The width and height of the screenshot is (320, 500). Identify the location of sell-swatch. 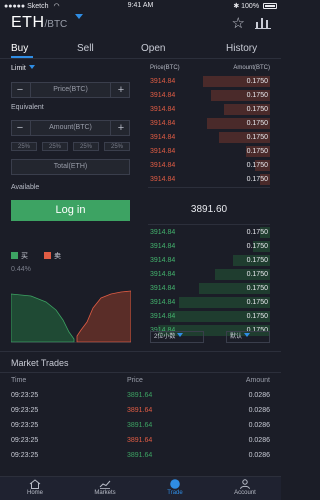
(47, 255).